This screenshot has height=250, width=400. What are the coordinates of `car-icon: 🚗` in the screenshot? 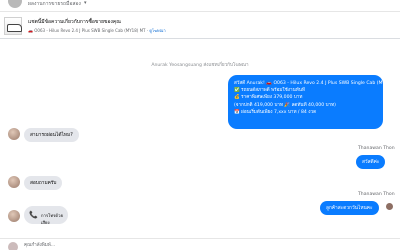 It's located at (30, 30).